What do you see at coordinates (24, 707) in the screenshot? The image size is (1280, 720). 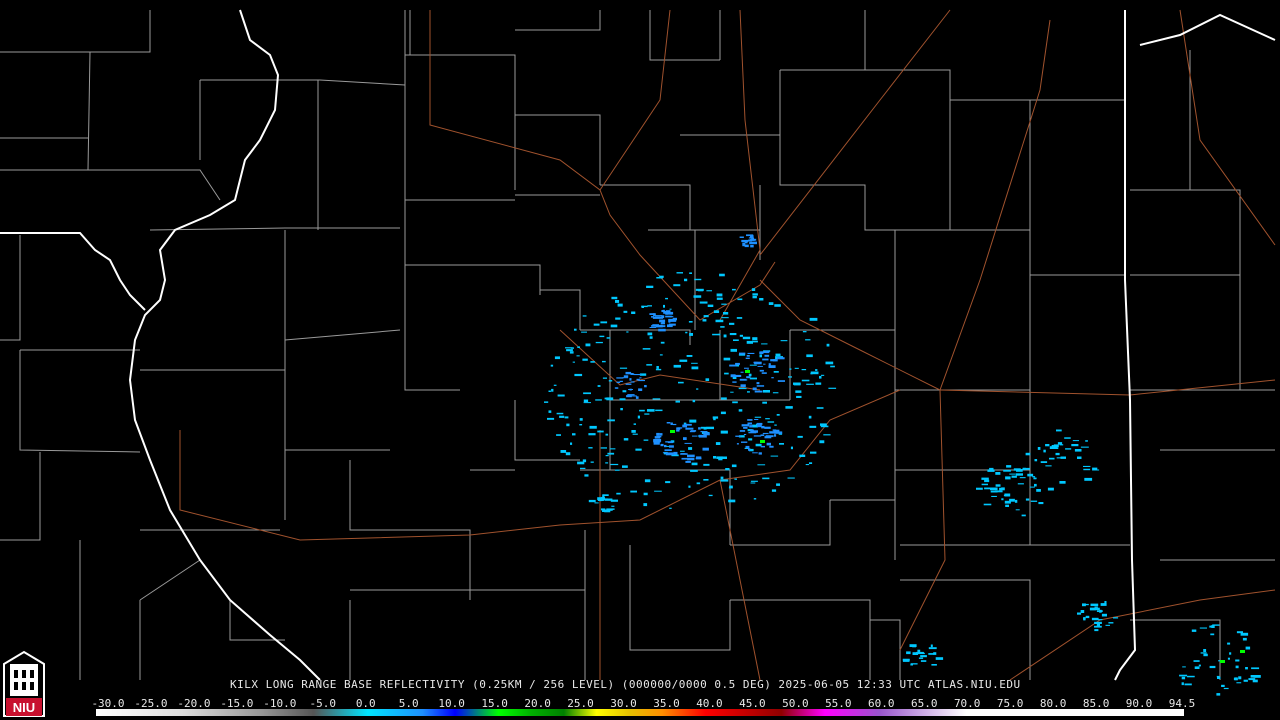 I see `logo-text: NIU` at bounding box center [24, 707].